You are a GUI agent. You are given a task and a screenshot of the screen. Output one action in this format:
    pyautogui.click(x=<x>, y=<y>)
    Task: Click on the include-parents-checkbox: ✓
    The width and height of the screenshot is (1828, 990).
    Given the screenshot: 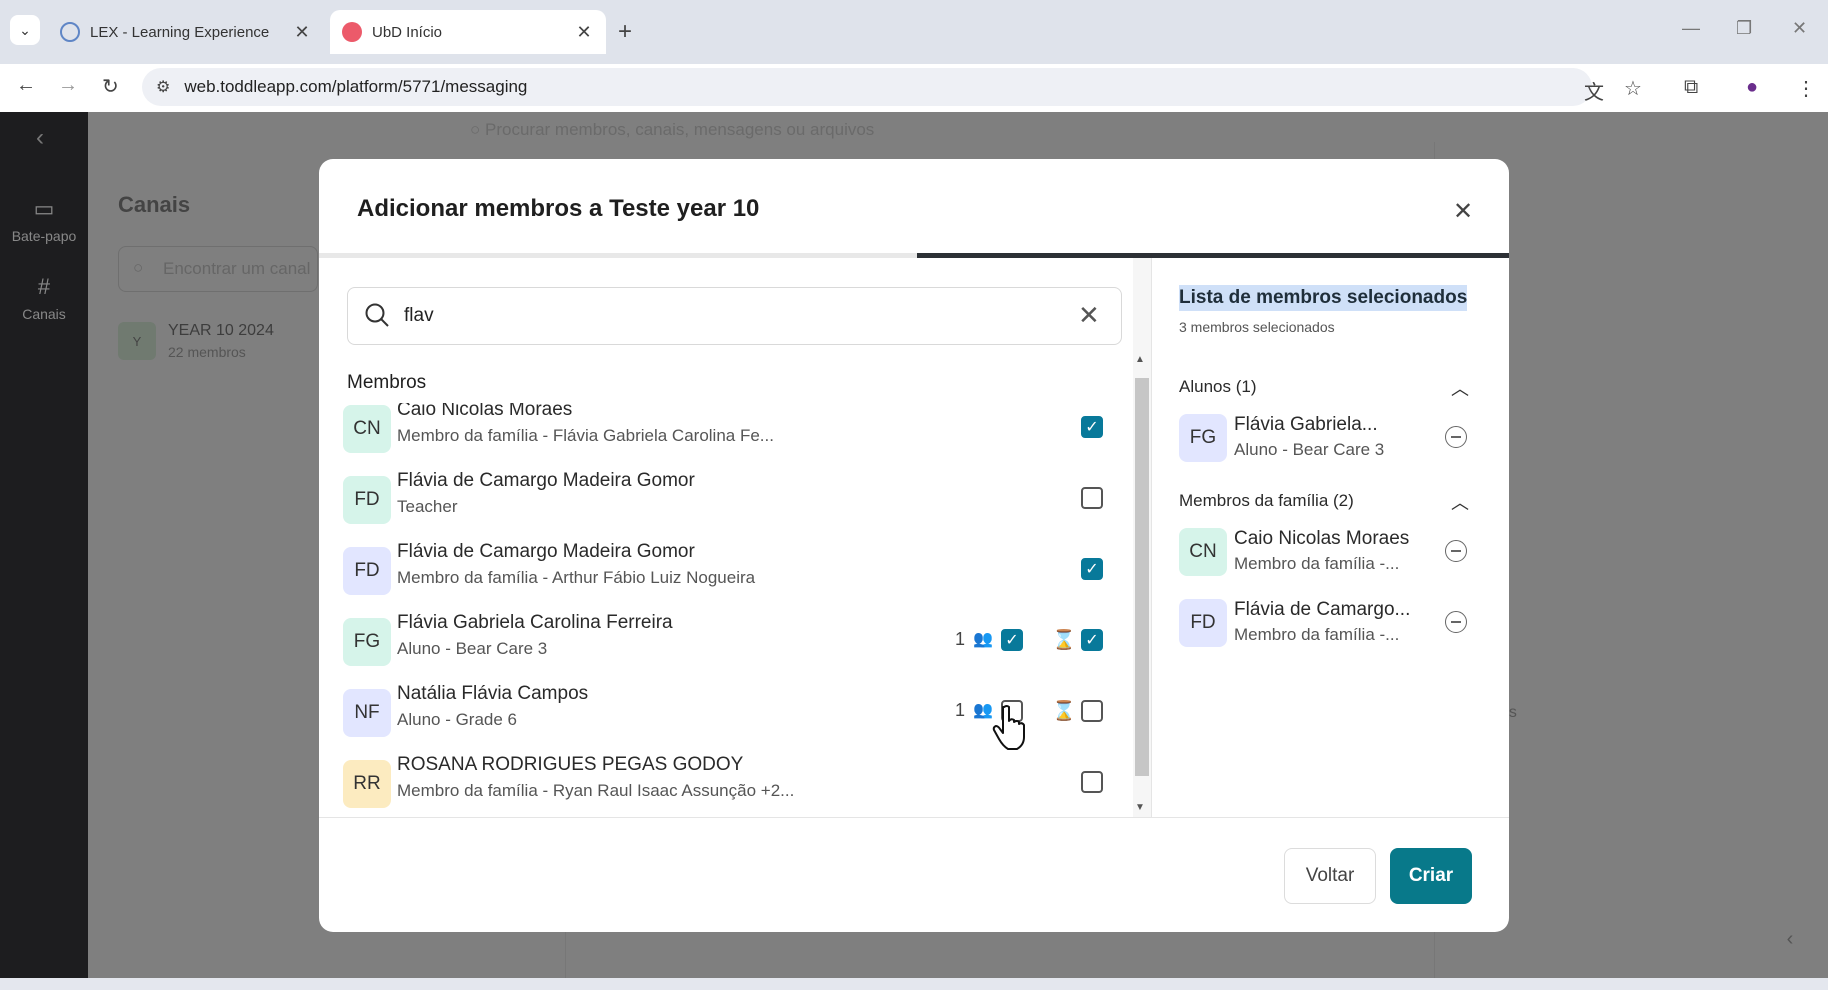 What is the action you would take?
    pyautogui.click(x=1012, y=640)
    